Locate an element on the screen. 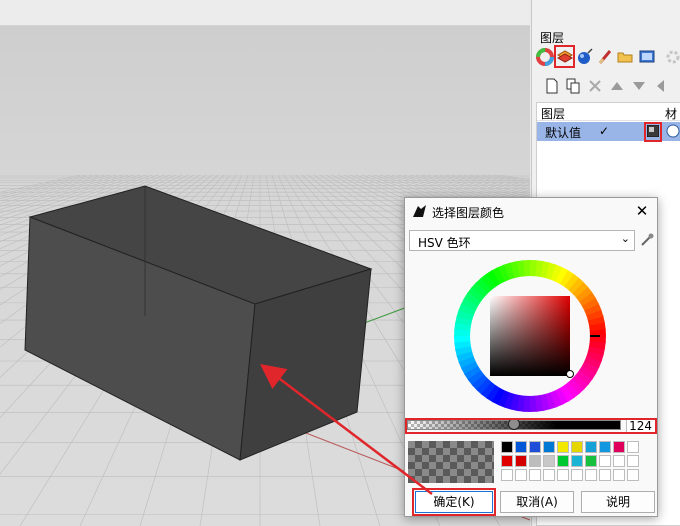 This screenshot has height=526, width=680. current-layer-check: ✓ is located at coordinates (604, 131).